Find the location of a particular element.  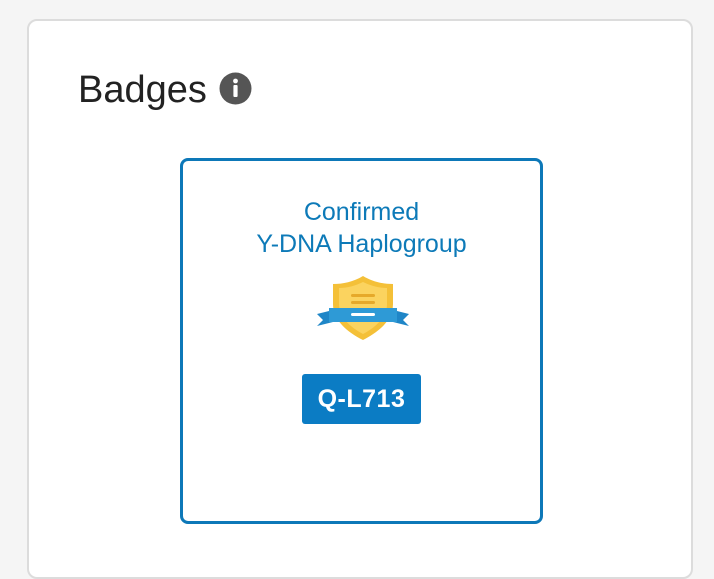

badges-heading: Badges is located at coordinates (142, 90).